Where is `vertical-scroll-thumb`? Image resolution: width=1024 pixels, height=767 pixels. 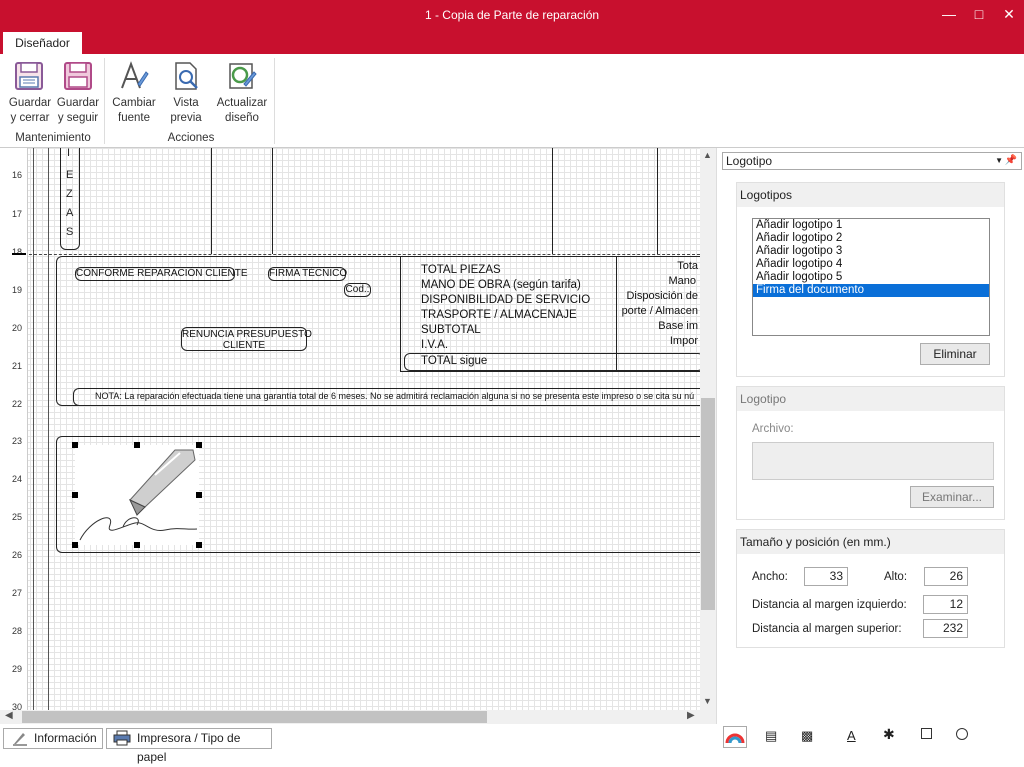
vertical-scroll-thumb is located at coordinates (708, 504).